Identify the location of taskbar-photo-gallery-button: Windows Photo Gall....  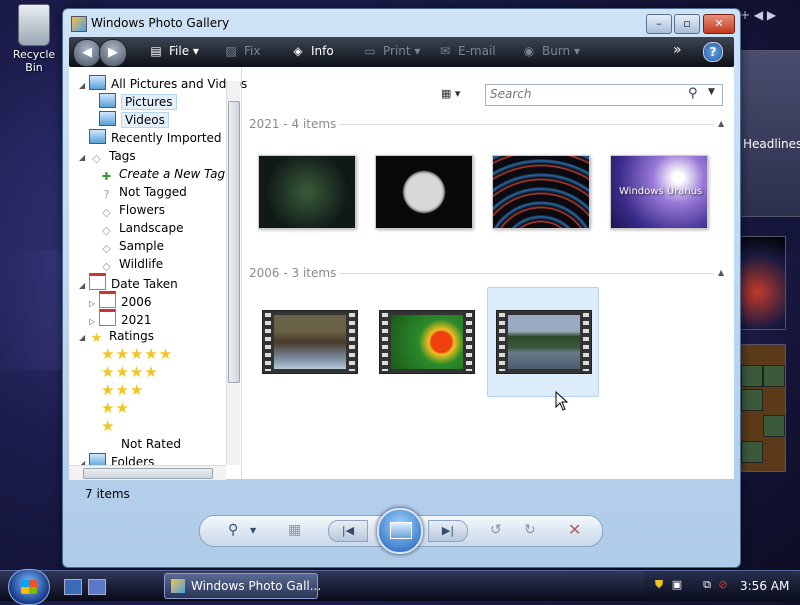
(242, 586).